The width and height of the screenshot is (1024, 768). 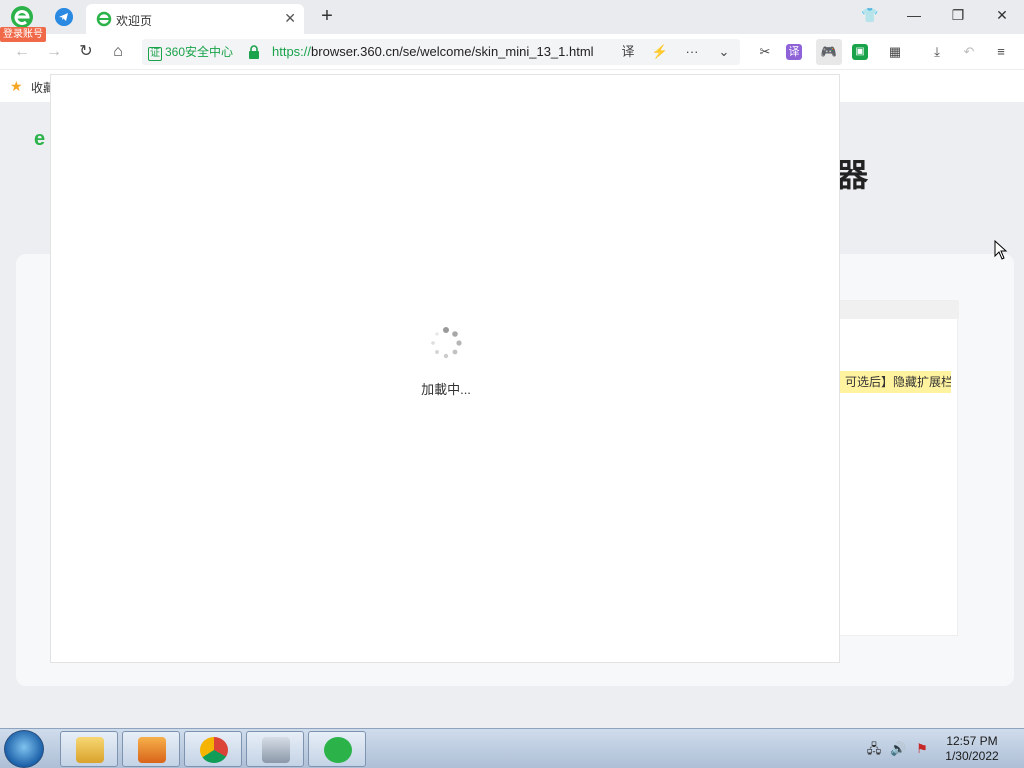 I want to click on taskbar-tornado, so click(x=275, y=749).